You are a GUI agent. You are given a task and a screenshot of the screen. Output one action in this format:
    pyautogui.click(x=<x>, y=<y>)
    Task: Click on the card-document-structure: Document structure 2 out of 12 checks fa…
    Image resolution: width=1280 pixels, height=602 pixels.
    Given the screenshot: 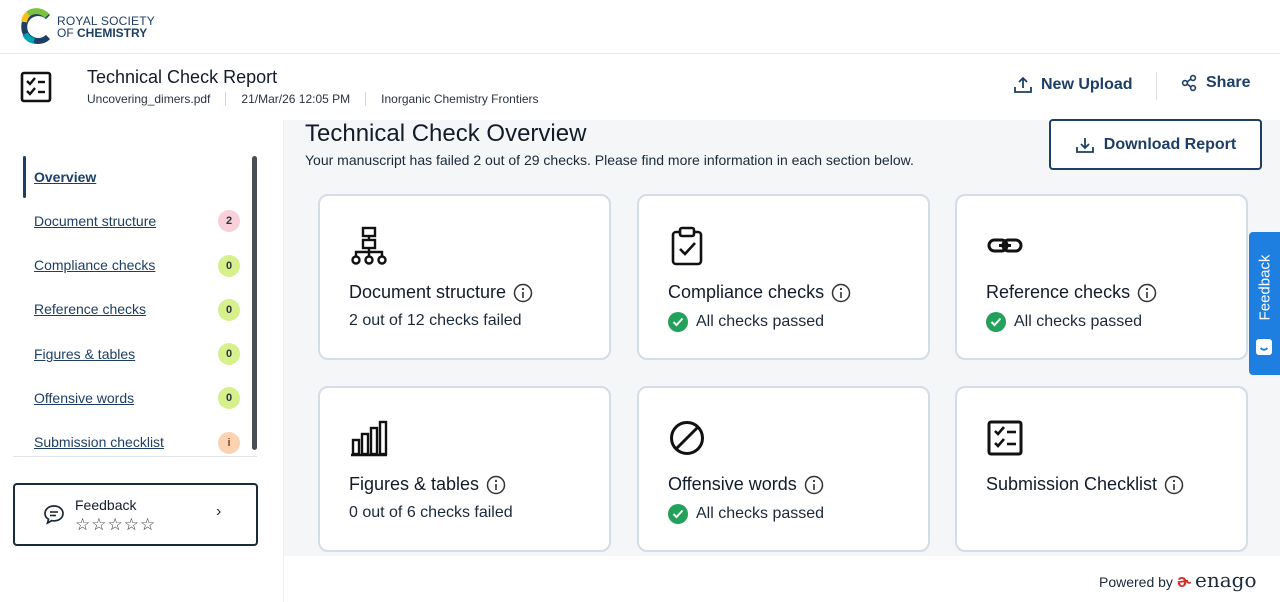 What is the action you would take?
    pyautogui.click(x=464, y=277)
    